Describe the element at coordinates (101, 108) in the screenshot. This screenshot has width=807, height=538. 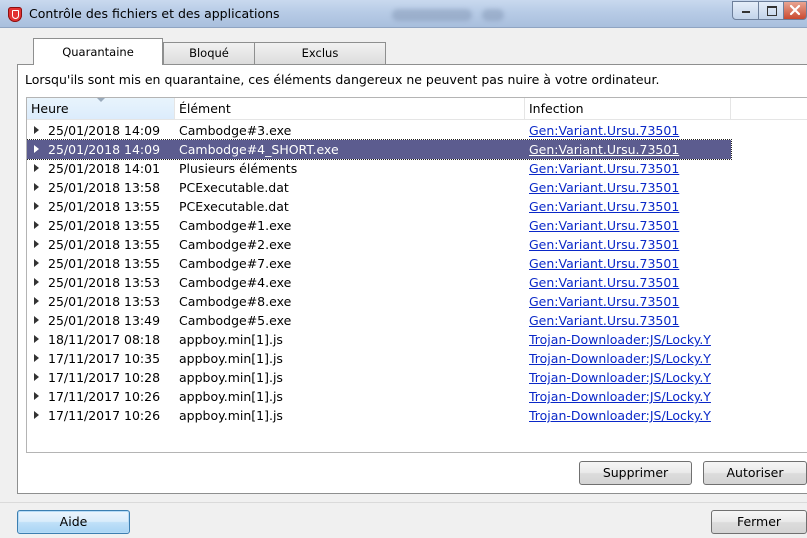
I see `column-header-heure: Heure` at that location.